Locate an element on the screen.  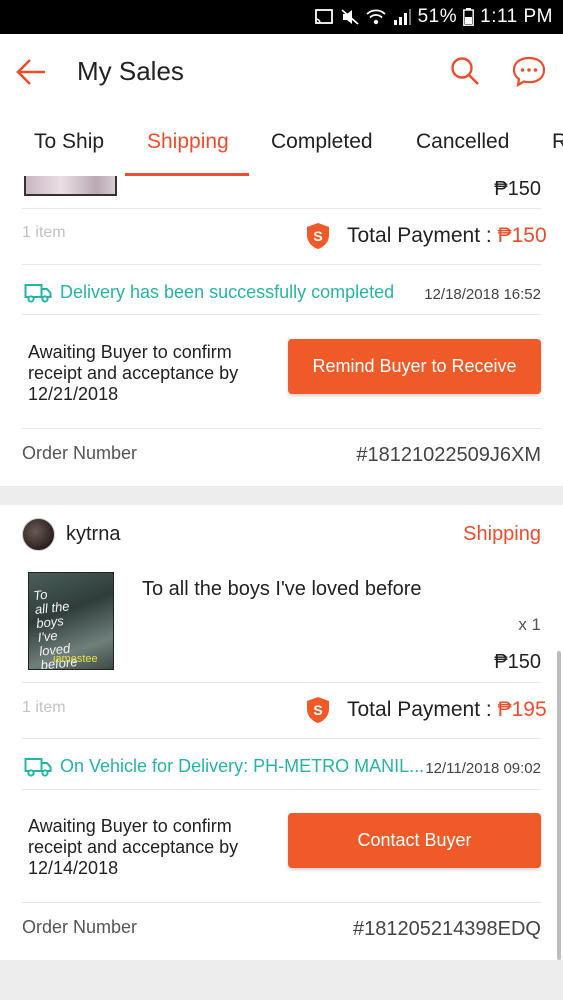
wifi-icon is located at coordinates (375, 17).